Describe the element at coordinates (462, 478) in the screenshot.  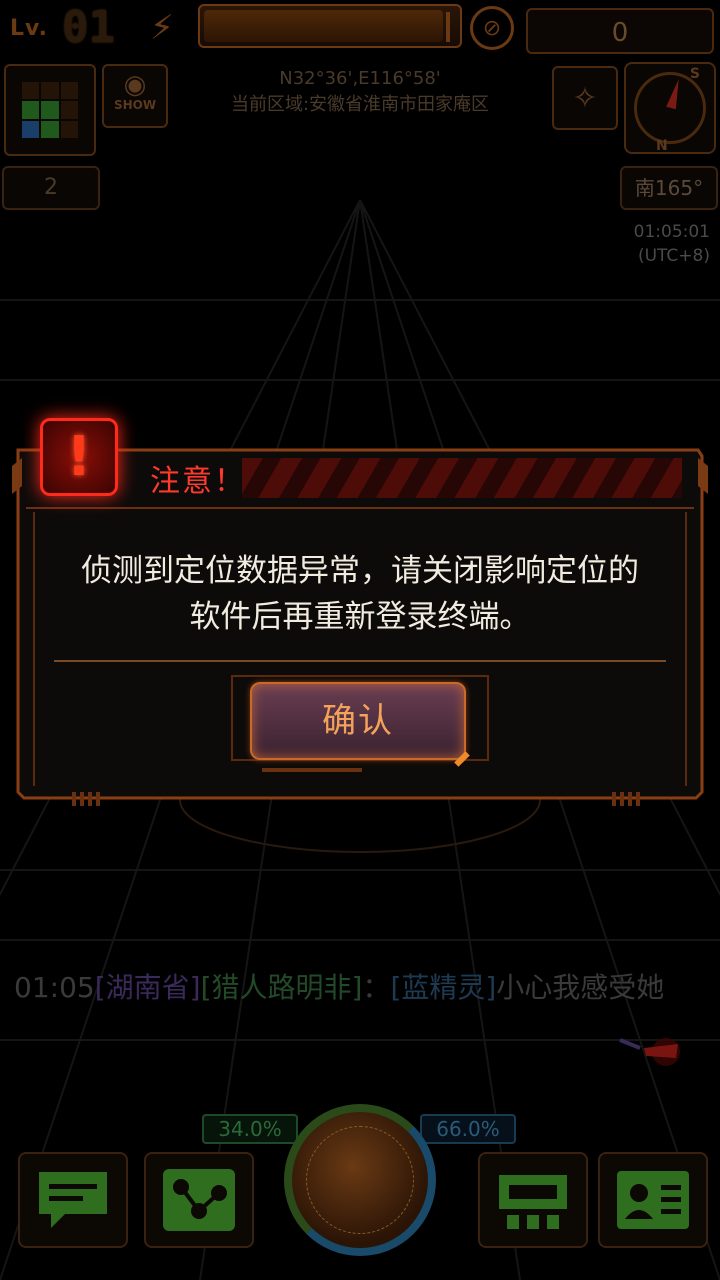
I see `title-stripes` at that location.